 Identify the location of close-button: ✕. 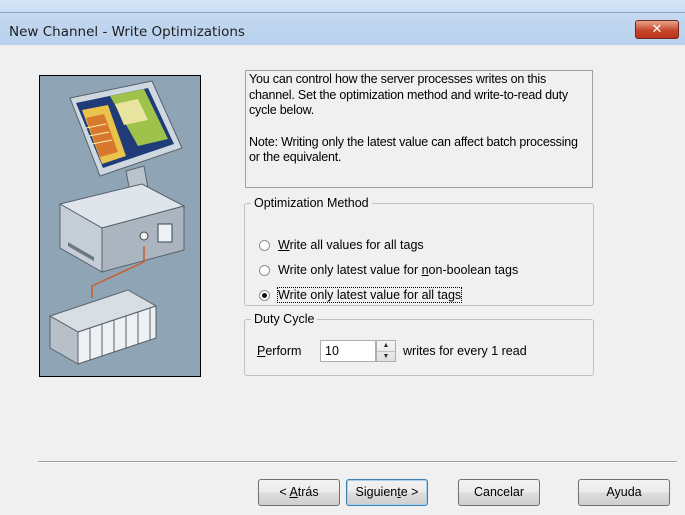
(657, 29).